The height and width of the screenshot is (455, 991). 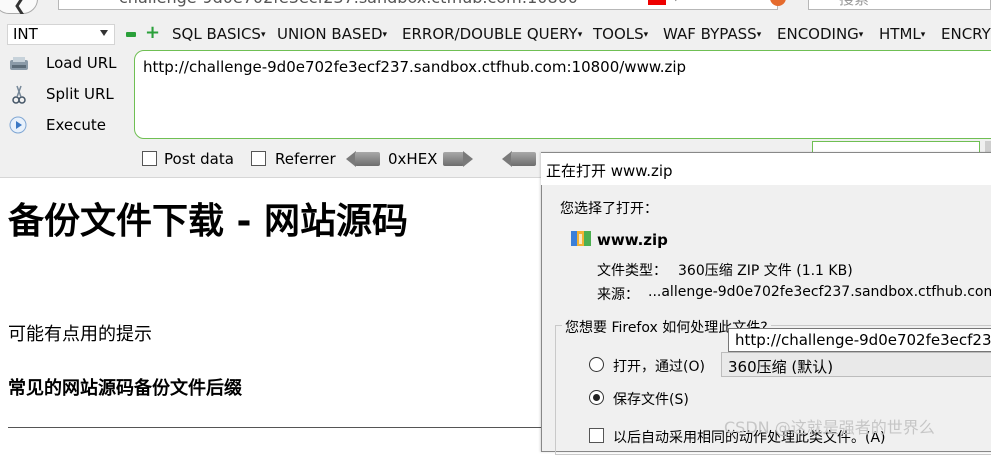 What do you see at coordinates (676, 1) in the screenshot?
I see `chevron-down-icon: ▼` at bounding box center [676, 1].